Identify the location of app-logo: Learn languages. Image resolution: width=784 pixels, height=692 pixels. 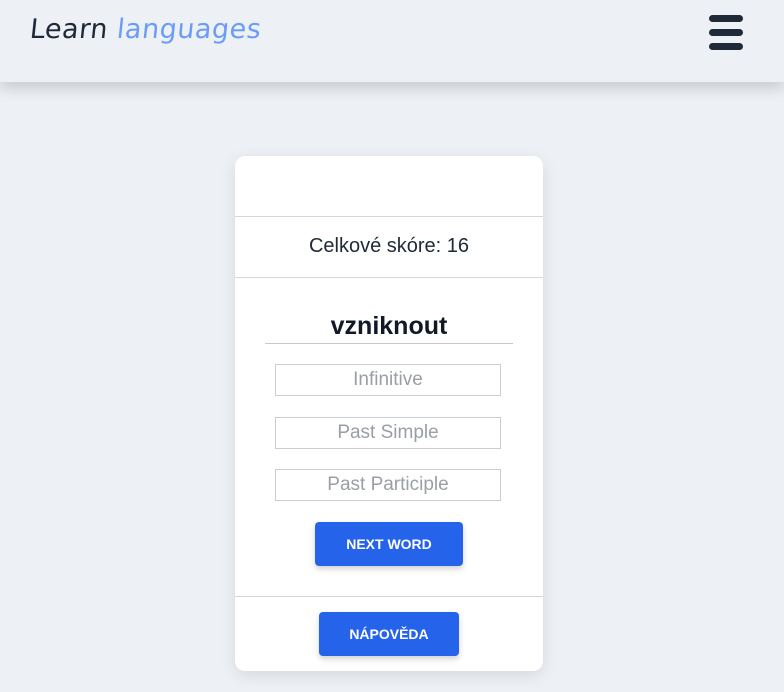
(145, 29).